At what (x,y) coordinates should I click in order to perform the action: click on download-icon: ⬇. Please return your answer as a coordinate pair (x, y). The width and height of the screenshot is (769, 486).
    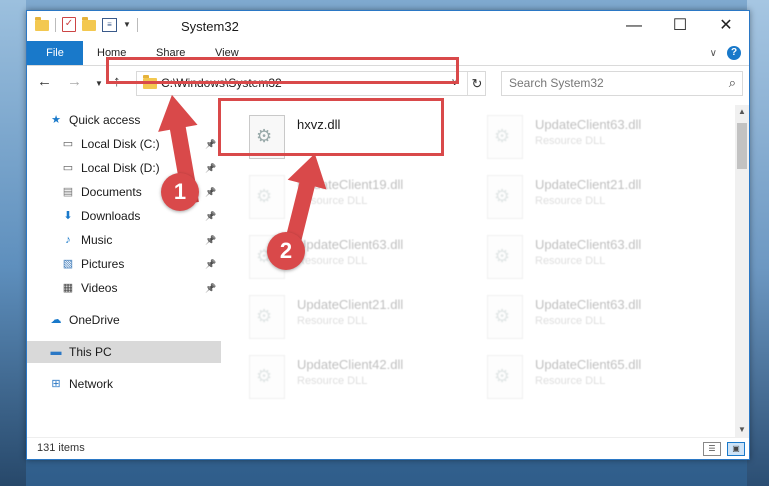
    Looking at the image, I should click on (68, 216).